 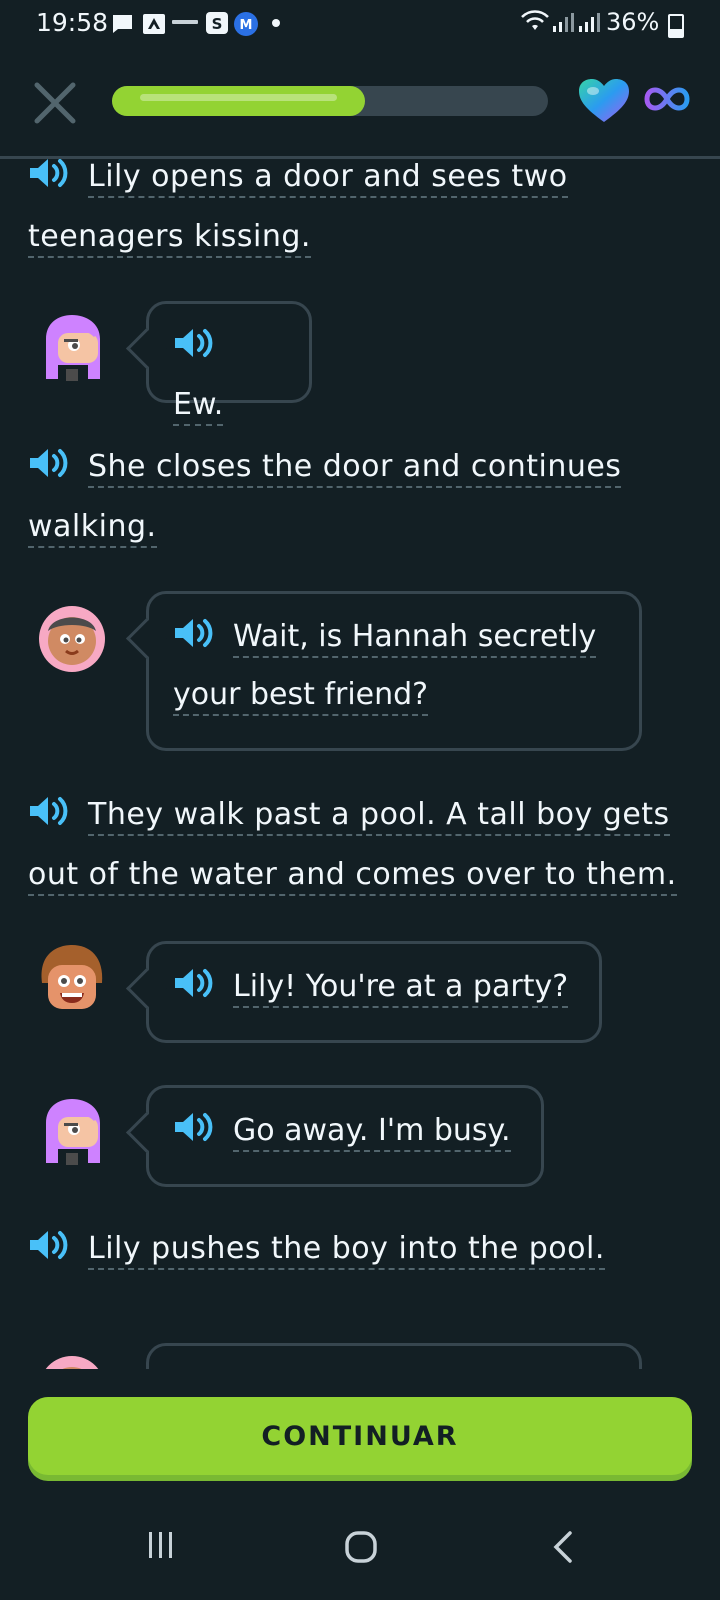 I want to click on narration-4: Lily pushes the boy into the pool., so click(x=316, y=1249).